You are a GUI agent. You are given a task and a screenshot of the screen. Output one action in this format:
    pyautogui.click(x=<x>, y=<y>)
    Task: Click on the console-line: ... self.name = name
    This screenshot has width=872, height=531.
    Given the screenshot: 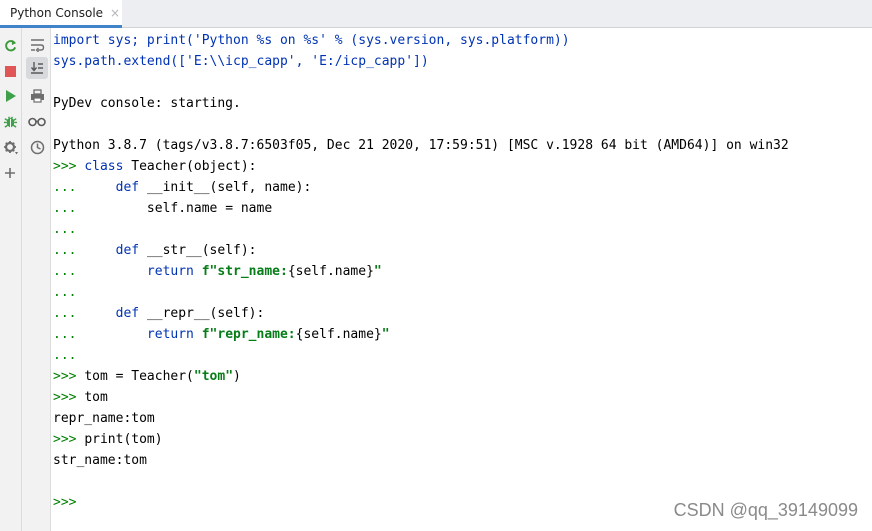 What is the action you would take?
    pyautogui.click(x=462, y=208)
    